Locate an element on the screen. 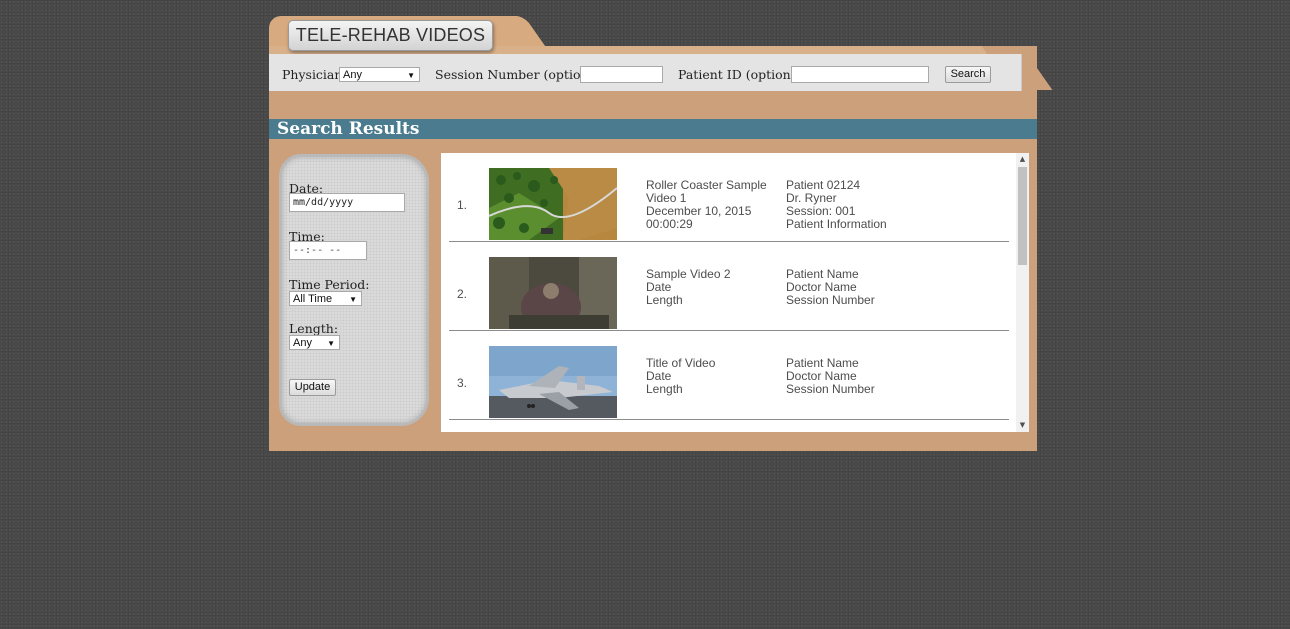 The image size is (1290, 629). search-button: Search is located at coordinates (968, 74).